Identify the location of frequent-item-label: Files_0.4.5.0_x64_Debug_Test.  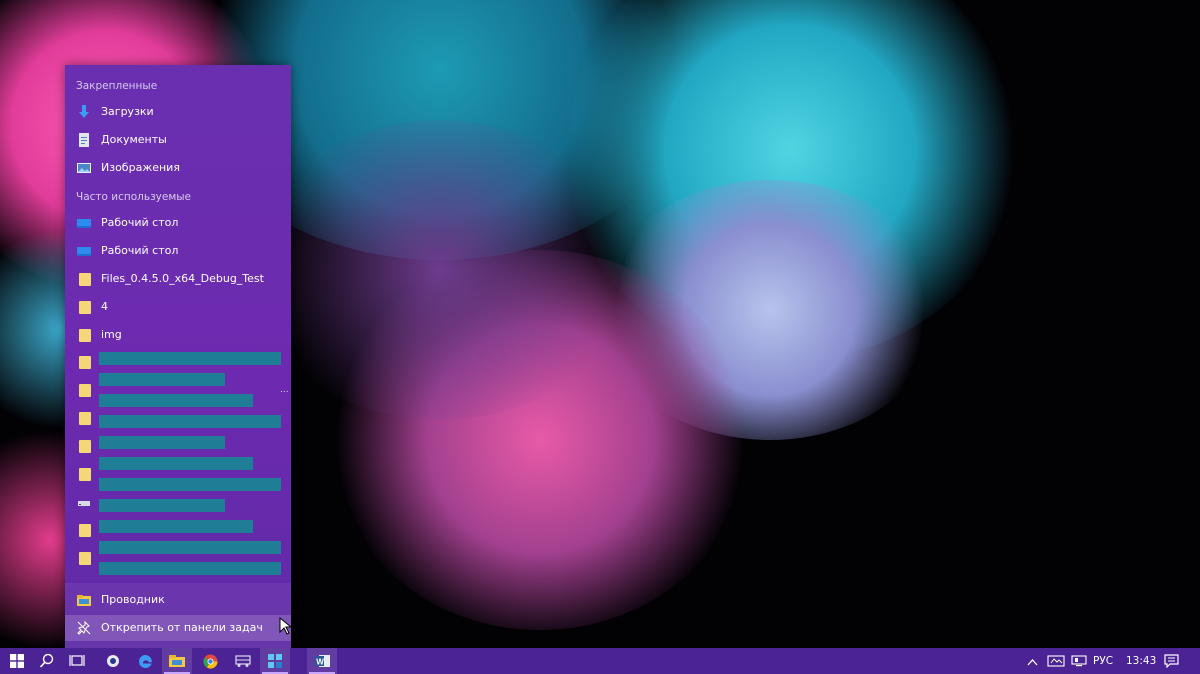
(182, 278).